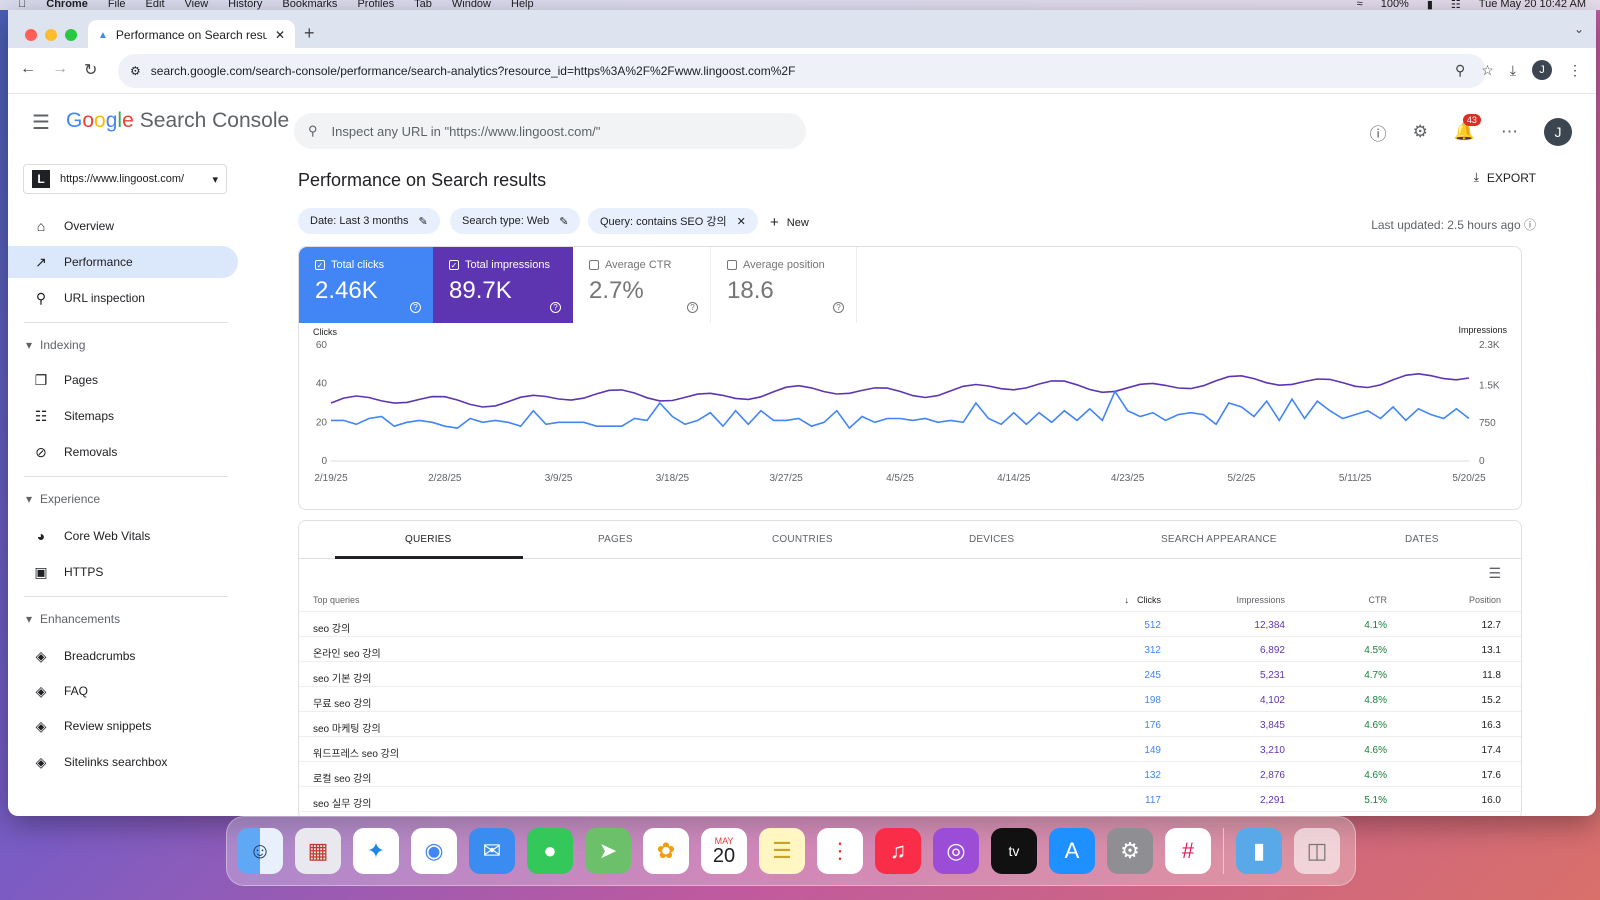 The height and width of the screenshot is (900, 1600). Describe the element at coordinates (784, 285) in the screenshot. I see `metric-average-position: Average position 18.6 ?` at that location.